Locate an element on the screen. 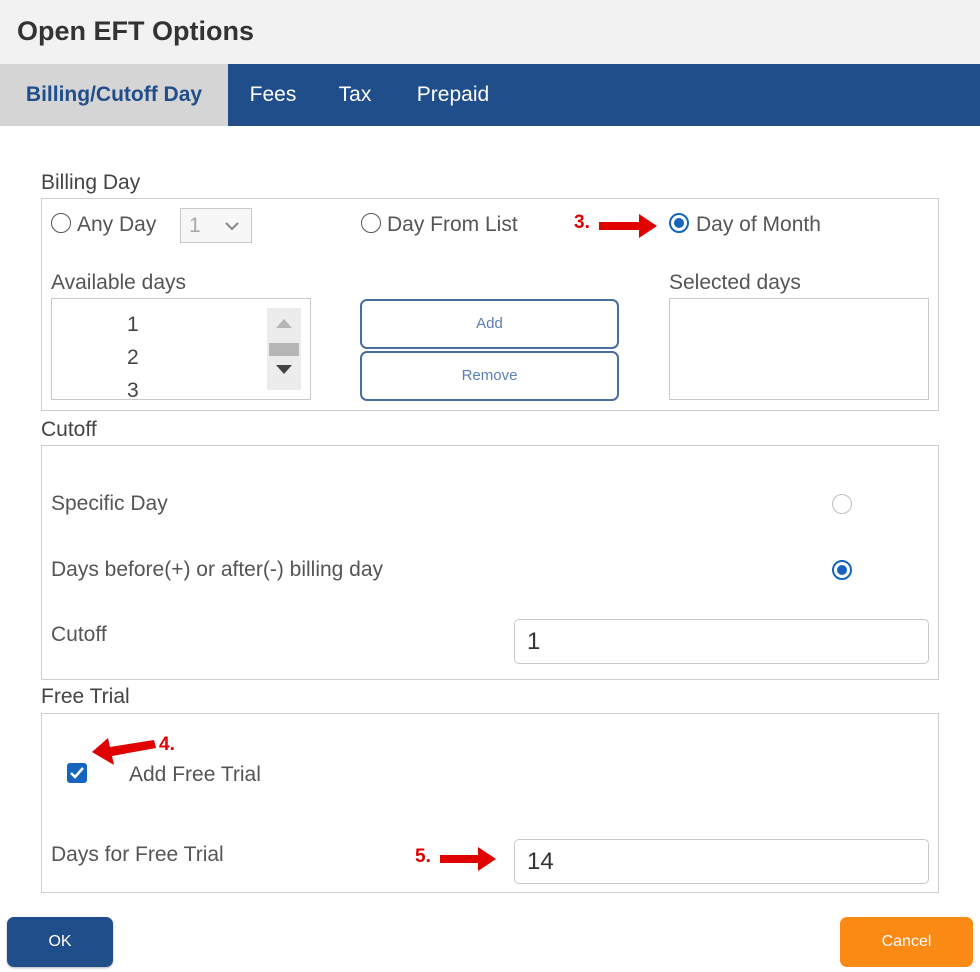  add-free-trial-checkbox is located at coordinates (77, 773).